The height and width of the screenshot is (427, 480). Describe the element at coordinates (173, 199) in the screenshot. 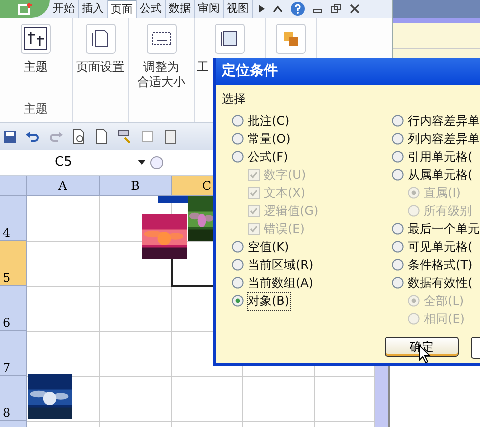

I see `shape-bar` at that location.